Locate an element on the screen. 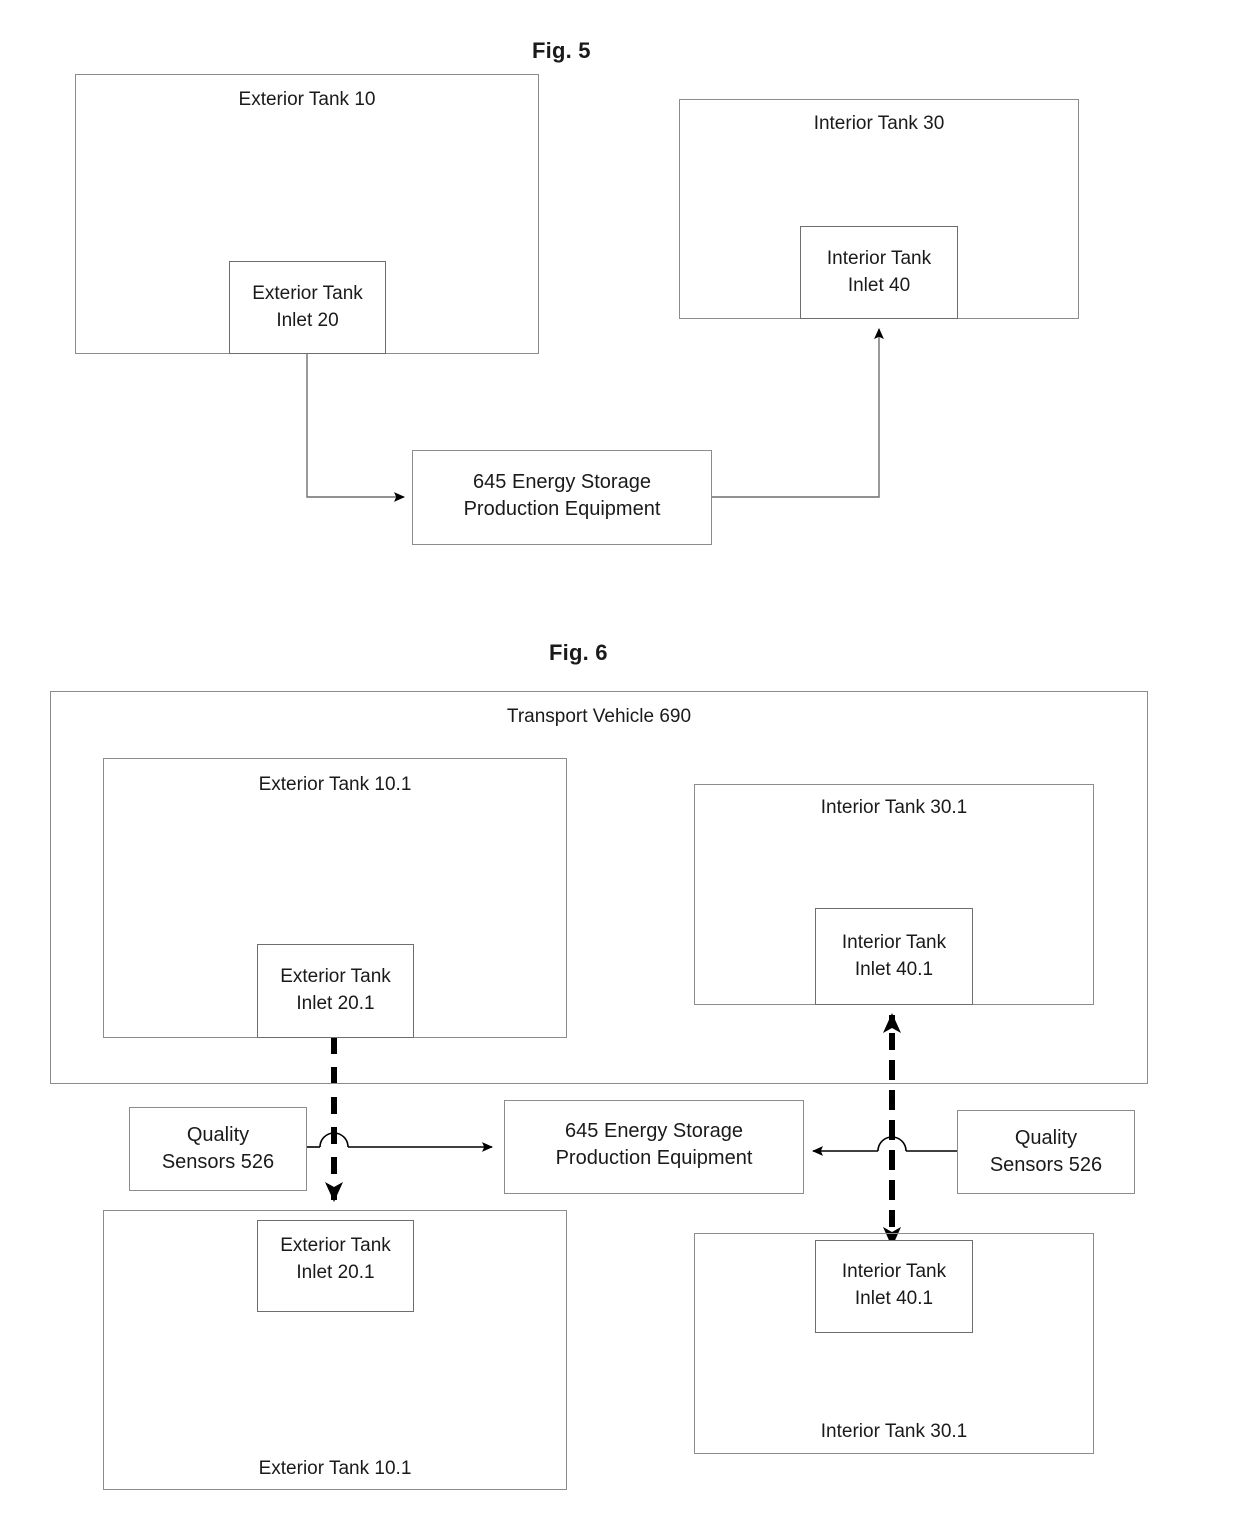 The width and height of the screenshot is (1240, 1540). fig5-path-exterior-to-equipment is located at coordinates (355, 428).